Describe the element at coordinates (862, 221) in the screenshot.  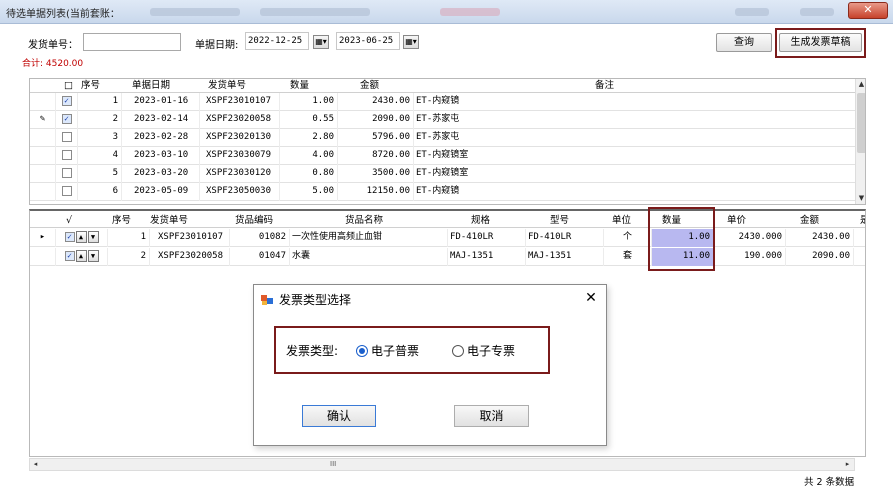
I see `header-extra: 是` at that location.